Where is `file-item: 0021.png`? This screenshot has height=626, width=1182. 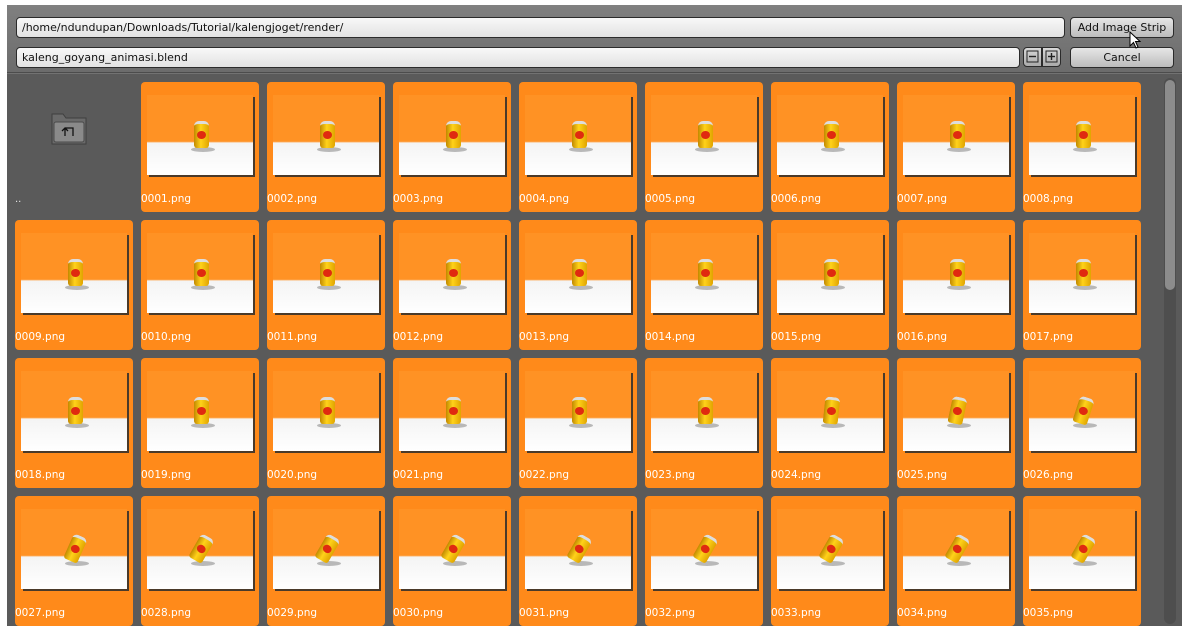
file-item: 0021.png is located at coordinates (452, 423).